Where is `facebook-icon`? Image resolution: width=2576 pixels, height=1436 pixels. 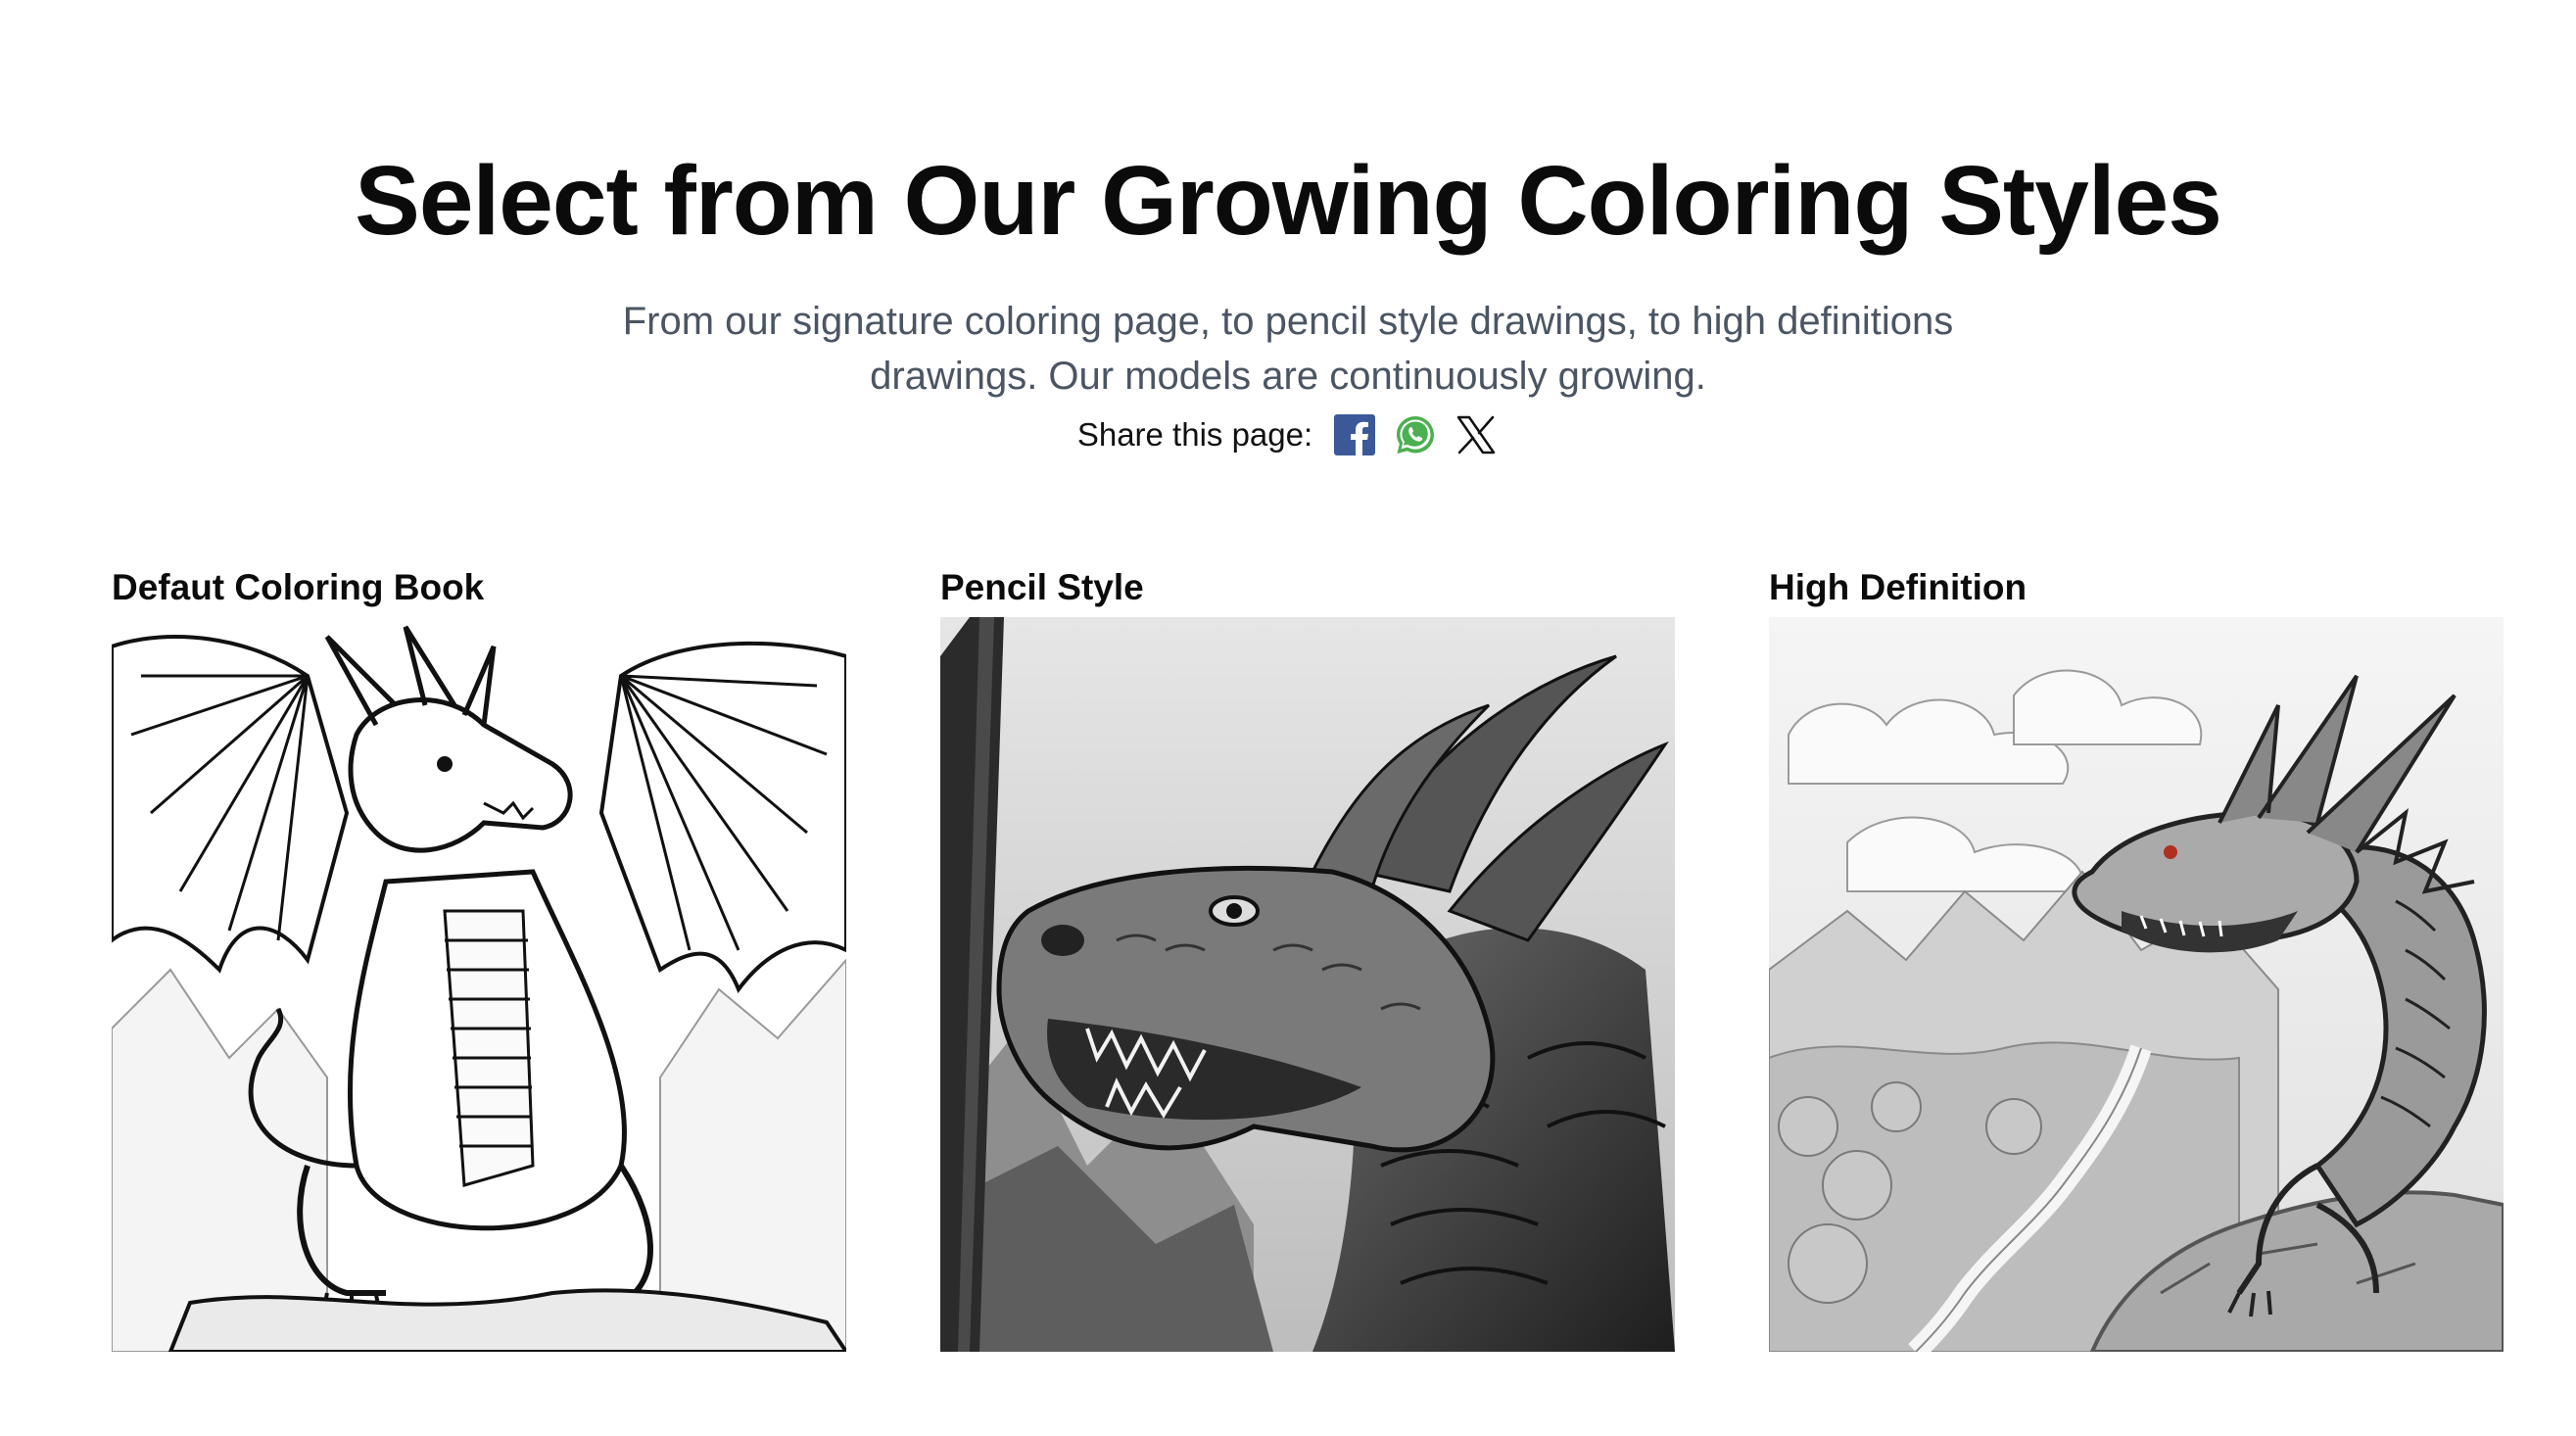
facebook-icon is located at coordinates (1355, 434).